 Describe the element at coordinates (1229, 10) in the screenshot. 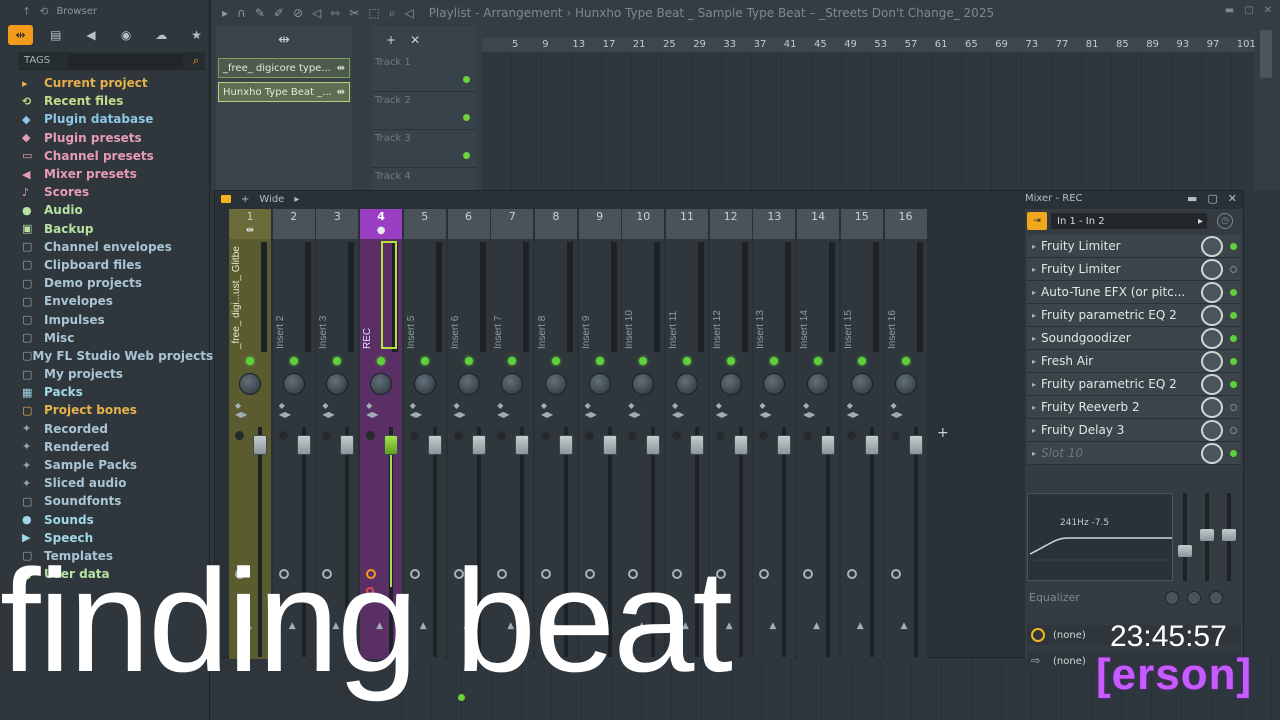

I see `minimize-icon: ▬` at that location.